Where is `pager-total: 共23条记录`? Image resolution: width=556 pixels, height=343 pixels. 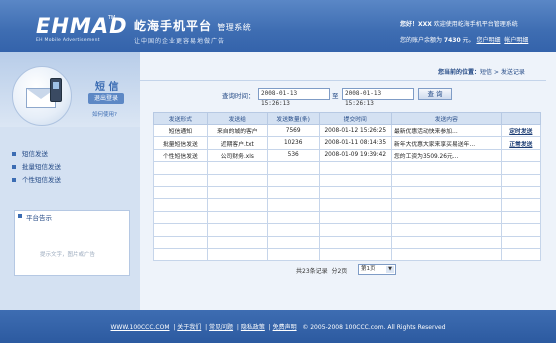 pager-total: 共23条记录 is located at coordinates (312, 271).